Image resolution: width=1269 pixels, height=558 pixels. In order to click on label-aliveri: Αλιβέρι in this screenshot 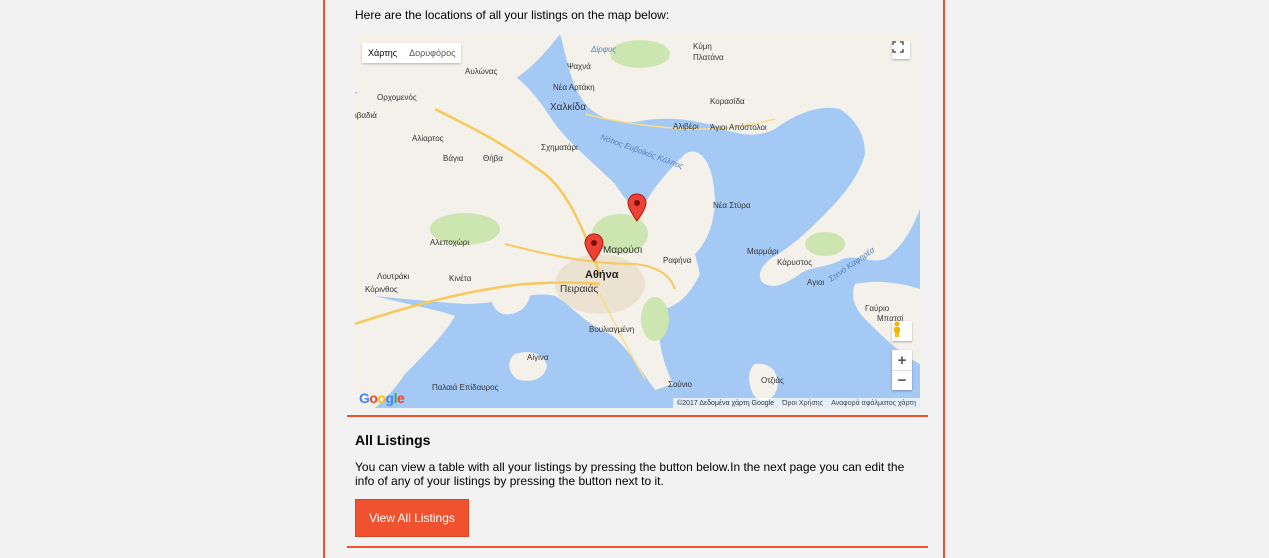, I will do `click(686, 126)`.